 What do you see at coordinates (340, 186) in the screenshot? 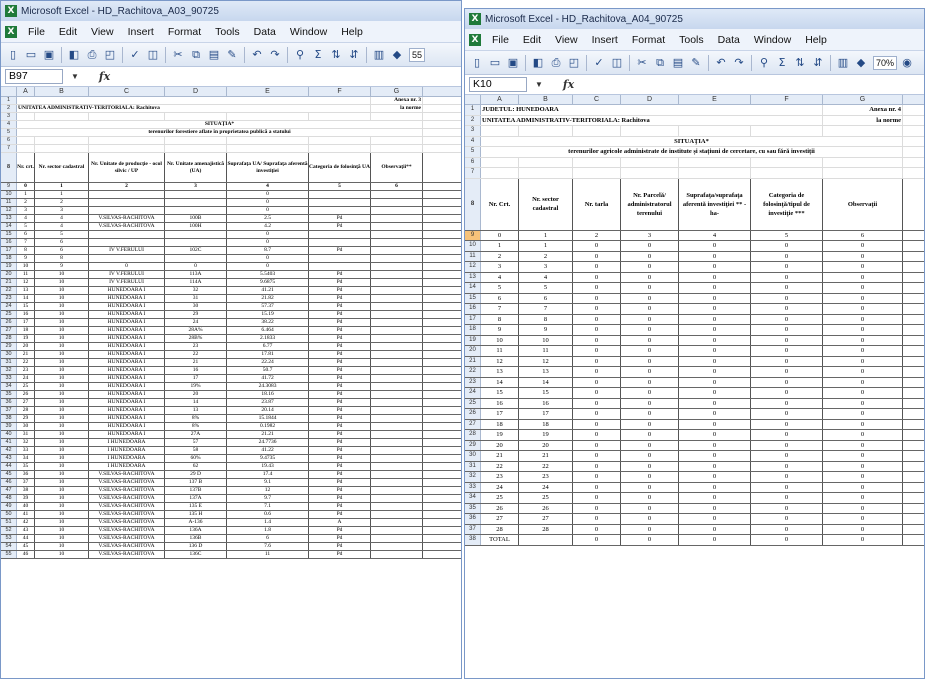
I see `header-number-cell: 5` at bounding box center [340, 186].